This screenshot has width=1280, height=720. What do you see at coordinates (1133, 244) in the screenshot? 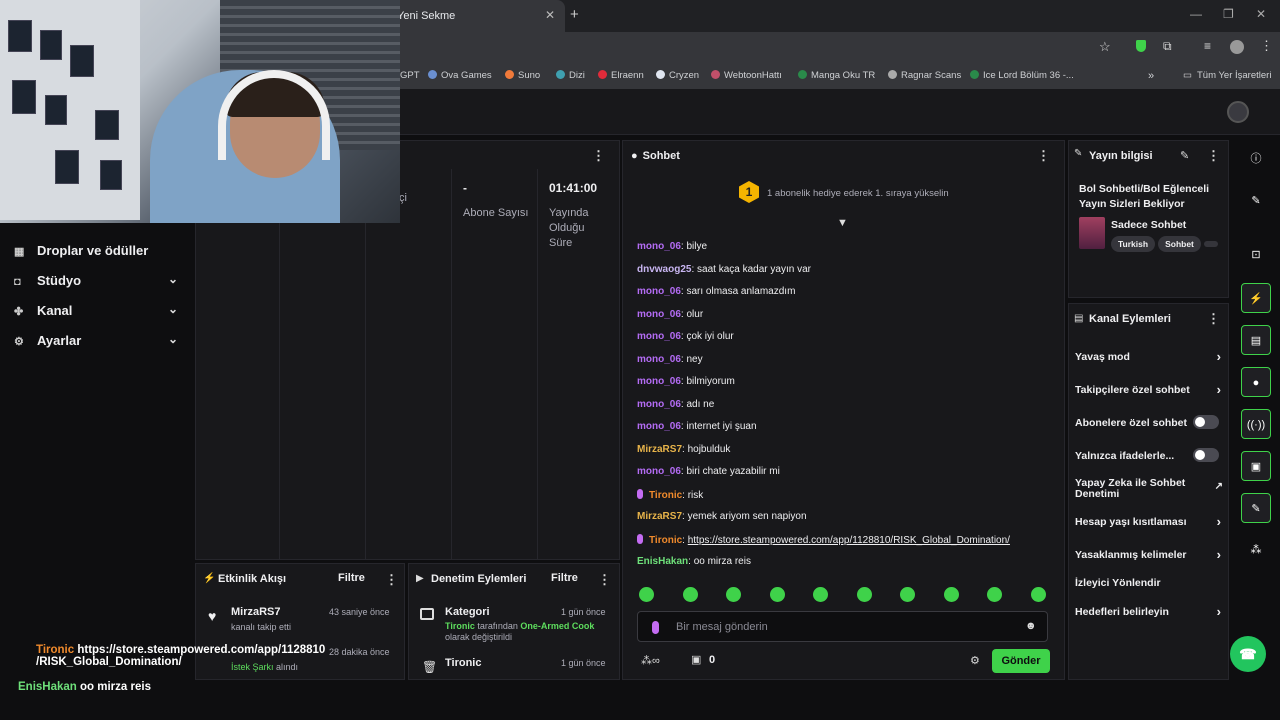
I see `tag-chip: Turkish` at bounding box center [1133, 244].